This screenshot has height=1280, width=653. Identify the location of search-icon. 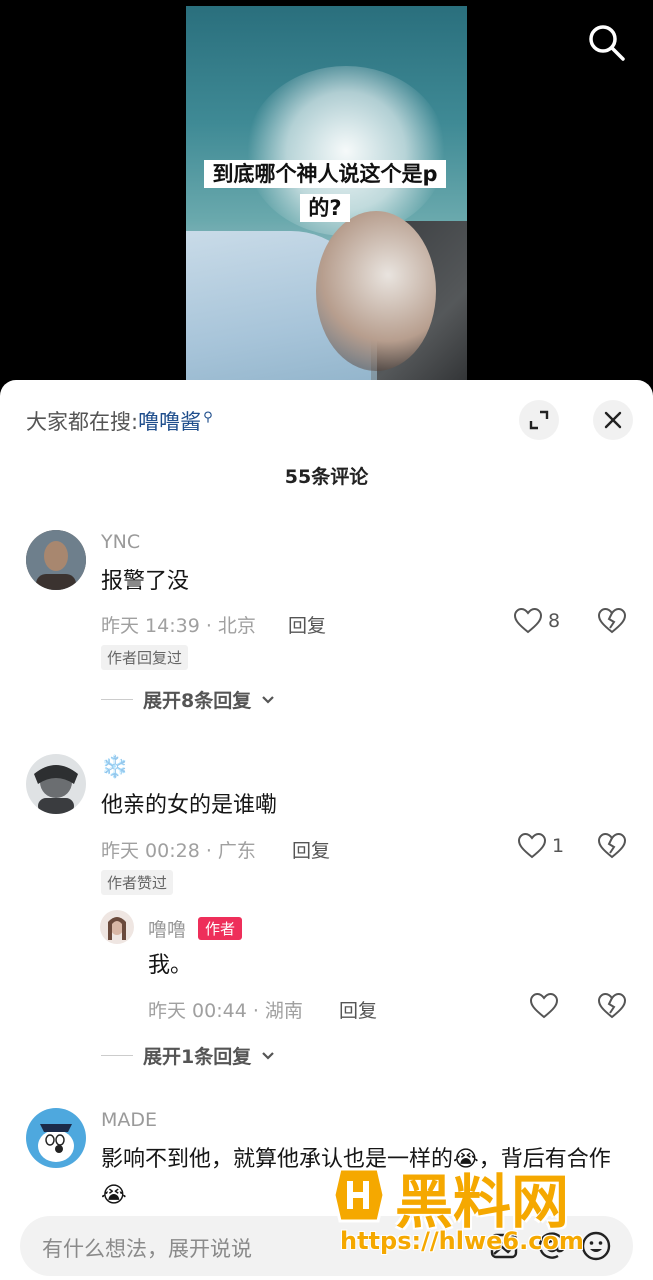
(607, 43).